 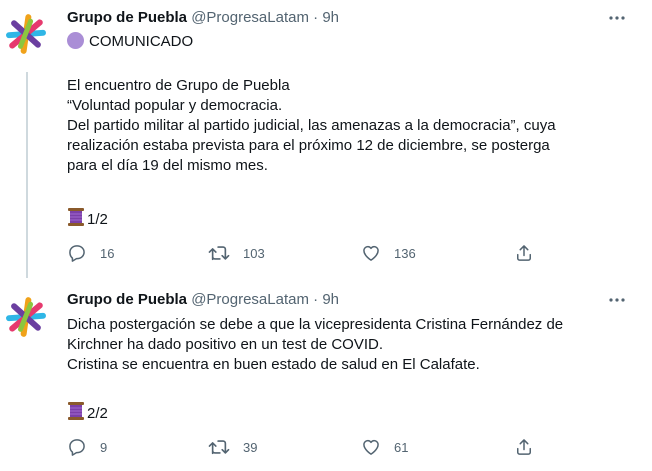 I want to click on like-count: 61, so click(x=401, y=447).